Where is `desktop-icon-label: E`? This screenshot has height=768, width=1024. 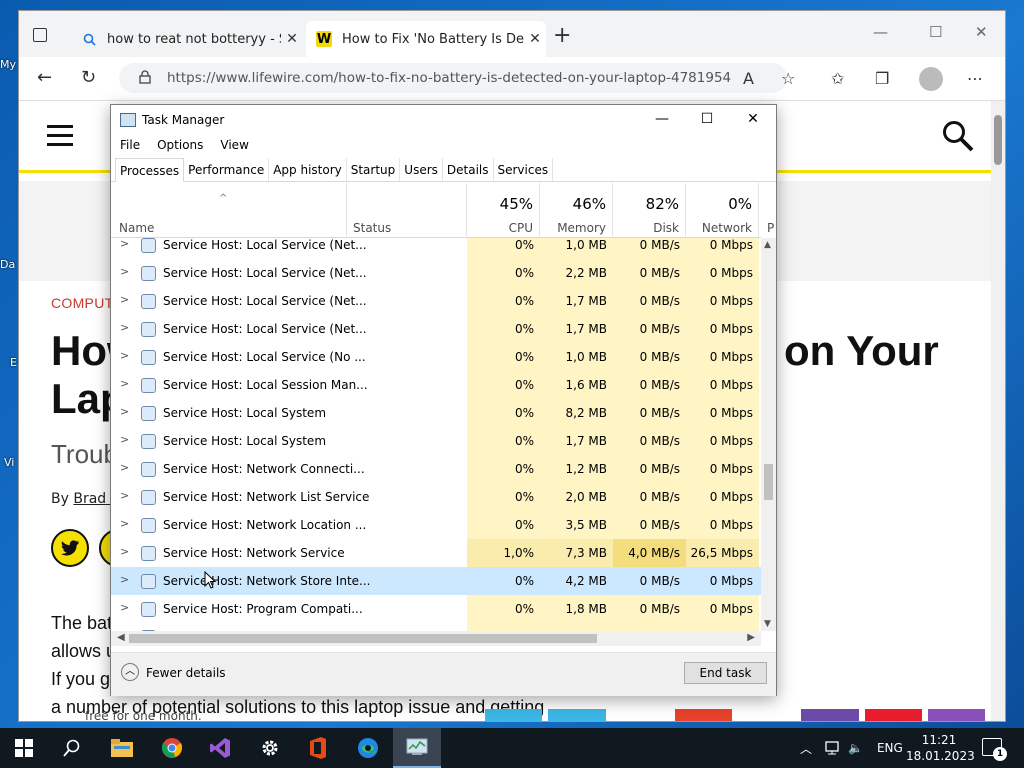
desktop-icon-label: E is located at coordinates (13, 362).